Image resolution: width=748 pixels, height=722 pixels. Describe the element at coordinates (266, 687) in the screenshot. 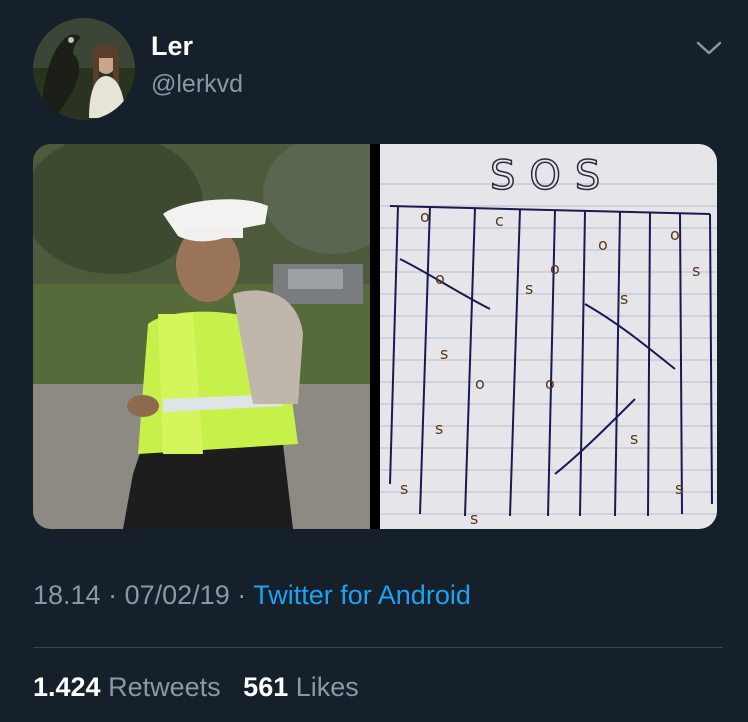

I see `likes-count: 561` at that location.